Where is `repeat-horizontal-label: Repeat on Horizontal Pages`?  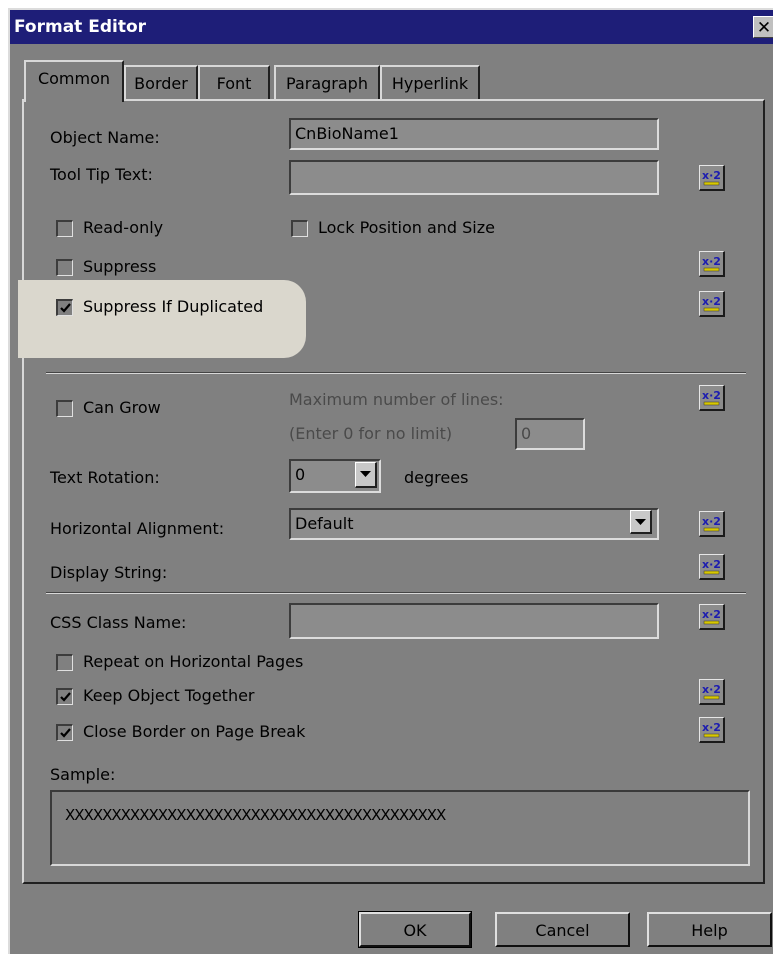 repeat-horizontal-label: Repeat on Horizontal Pages is located at coordinates (193, 661).